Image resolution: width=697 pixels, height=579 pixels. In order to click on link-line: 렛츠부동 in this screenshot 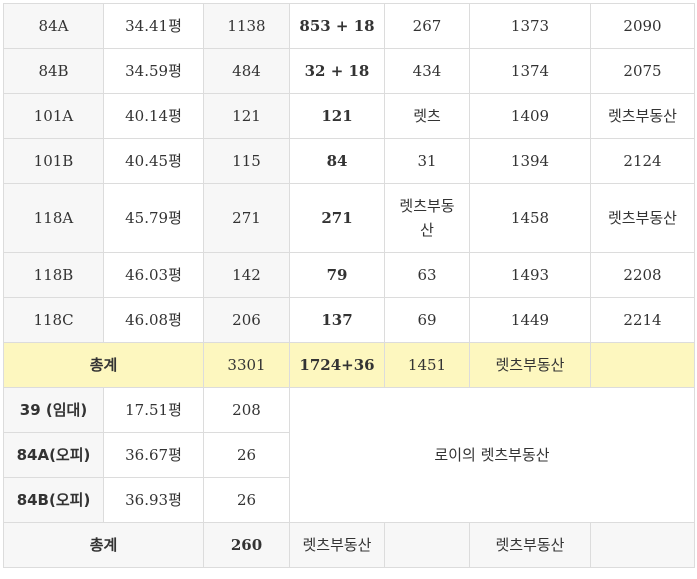, I will do `click(427, 206)`.